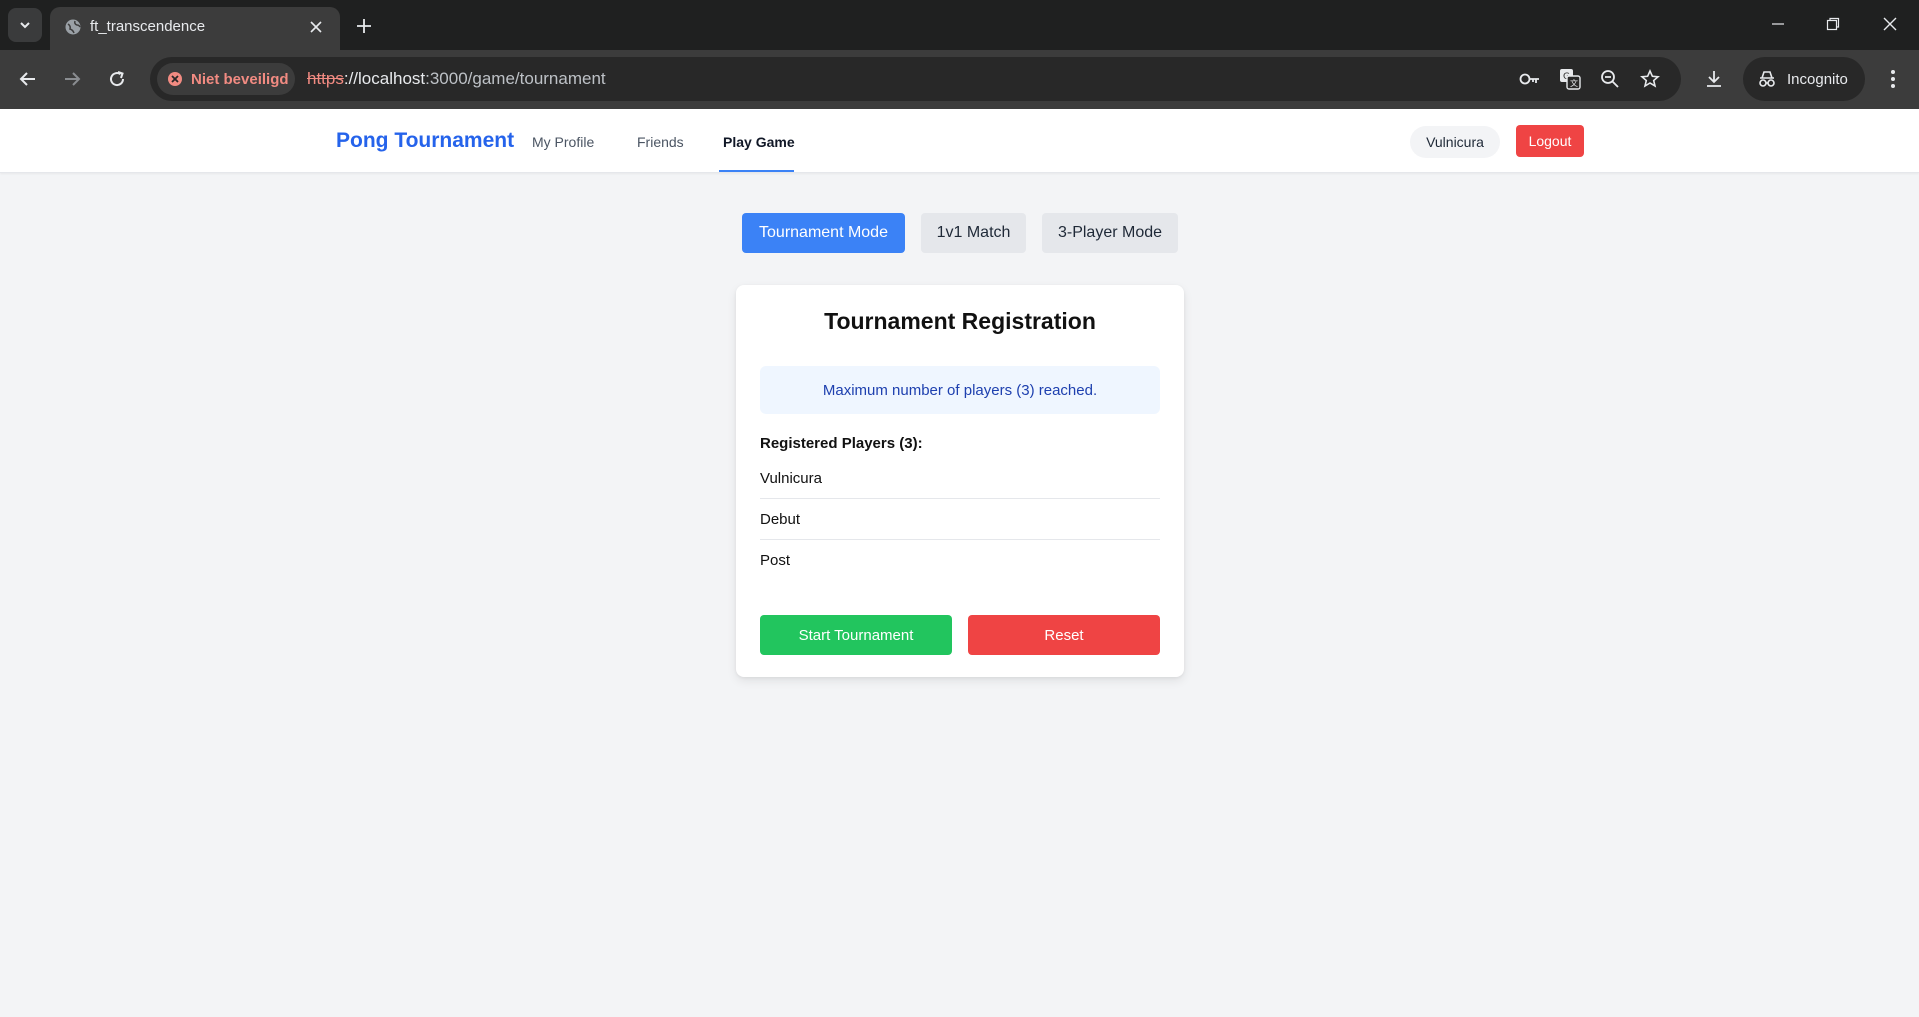 The width and height of the screenshot is (1919, 1017). What do you see at coordinates (660, 142) in the screenshot?
I see `nav-friends: Friends` at bounding box center [660, 142].